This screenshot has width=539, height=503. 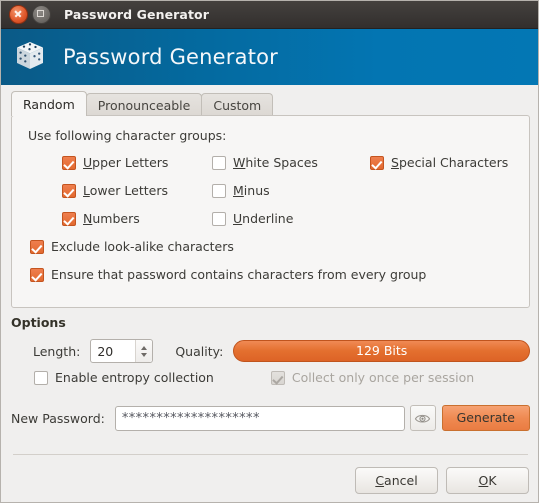 What do you see at coordinates (18, 14) in the screenshot?
I see `close-icon` at bounding box center [18, 14].